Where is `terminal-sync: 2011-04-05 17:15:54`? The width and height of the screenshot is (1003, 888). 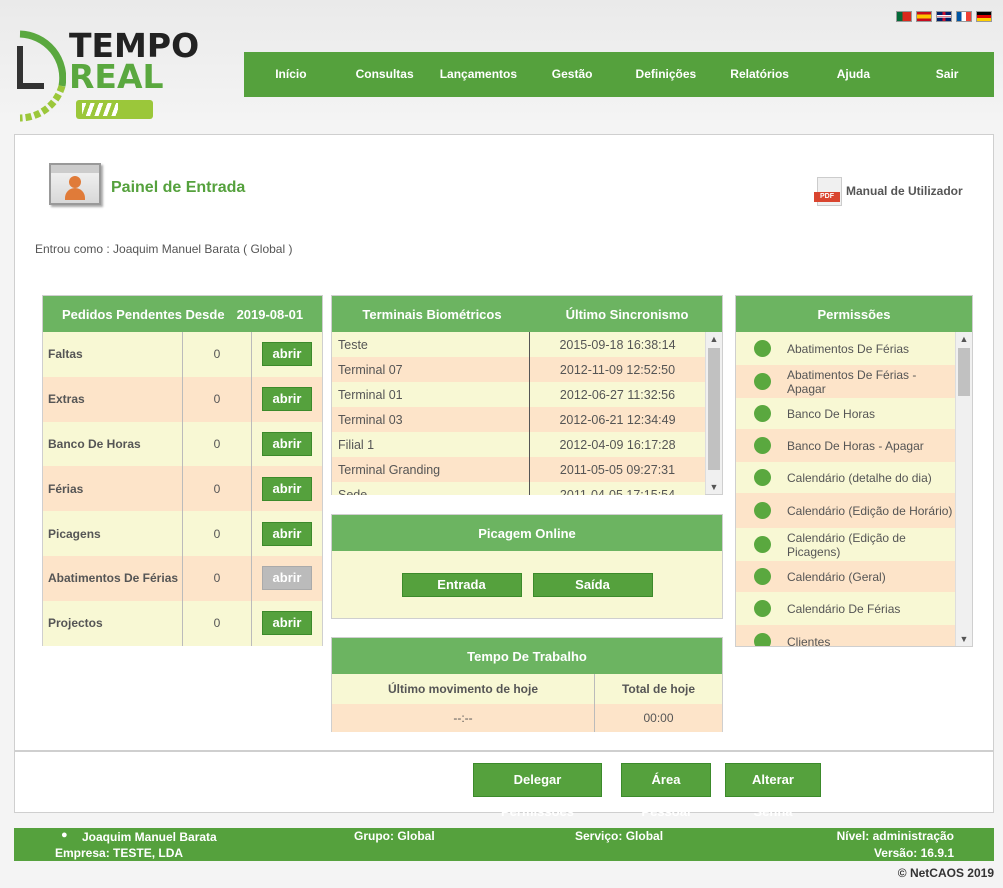
terminal-sync: 2011-04-05 17:15:54 is located at coordinates (617, 491).